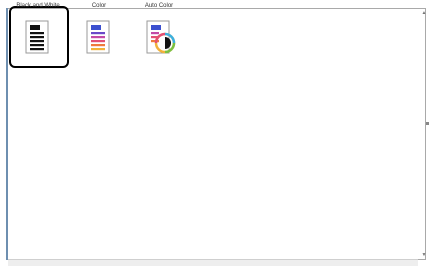 This screenshot has width=431, height=270. I want to click on option-label-auto-color: Auto Color, so click(159, 6).